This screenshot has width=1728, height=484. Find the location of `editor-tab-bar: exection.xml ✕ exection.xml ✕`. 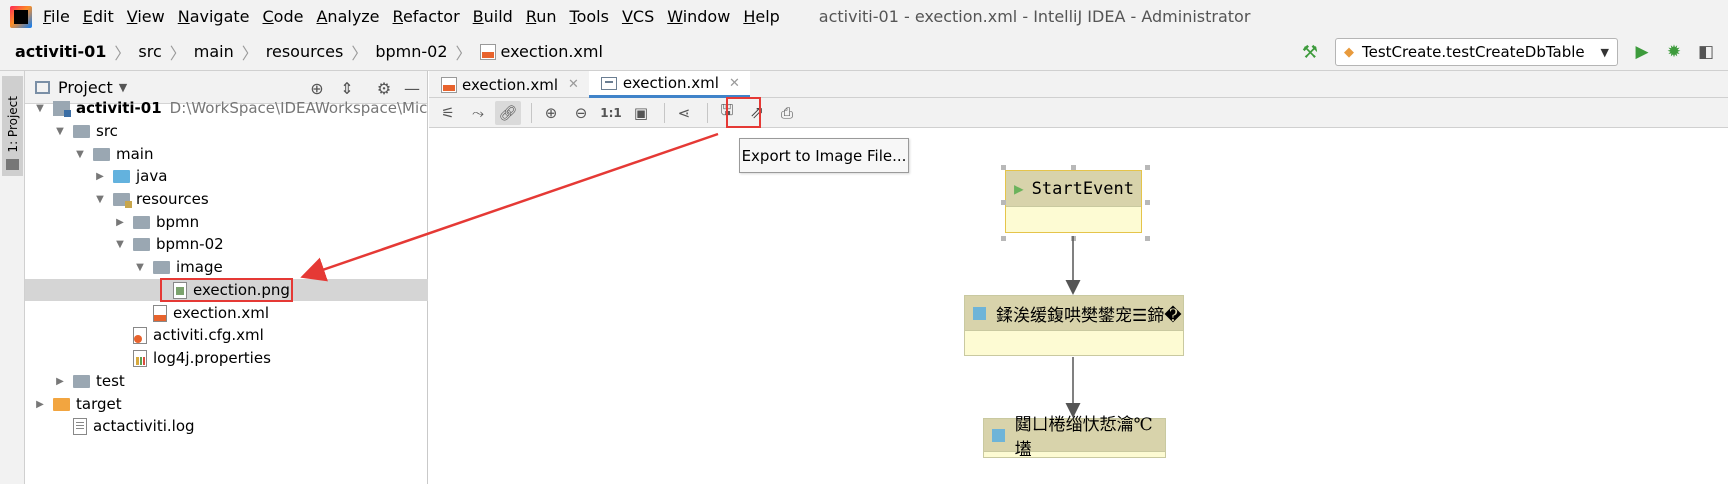

editor-tab-bar: exection.xml ✕ exection.xml ✕ is located at coordinates (1078, 84).